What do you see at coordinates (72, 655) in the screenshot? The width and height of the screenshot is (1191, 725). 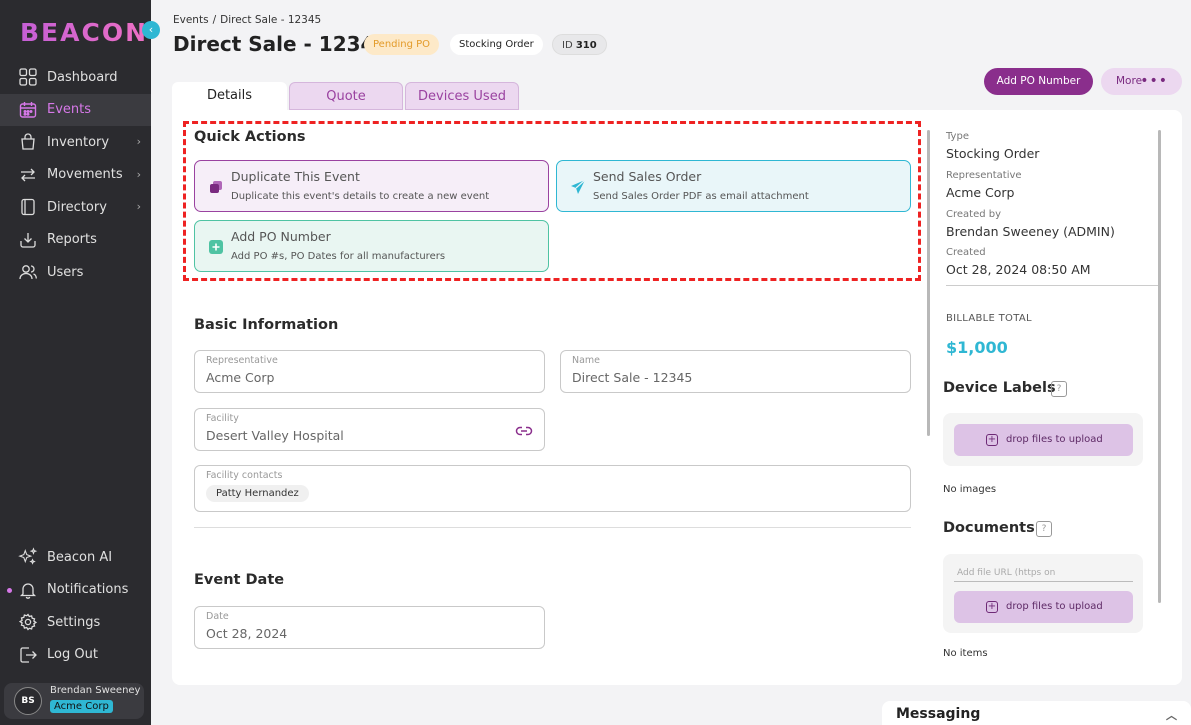 I see `sidebar-item-label: Log Out` at bounding box center [72, 655].